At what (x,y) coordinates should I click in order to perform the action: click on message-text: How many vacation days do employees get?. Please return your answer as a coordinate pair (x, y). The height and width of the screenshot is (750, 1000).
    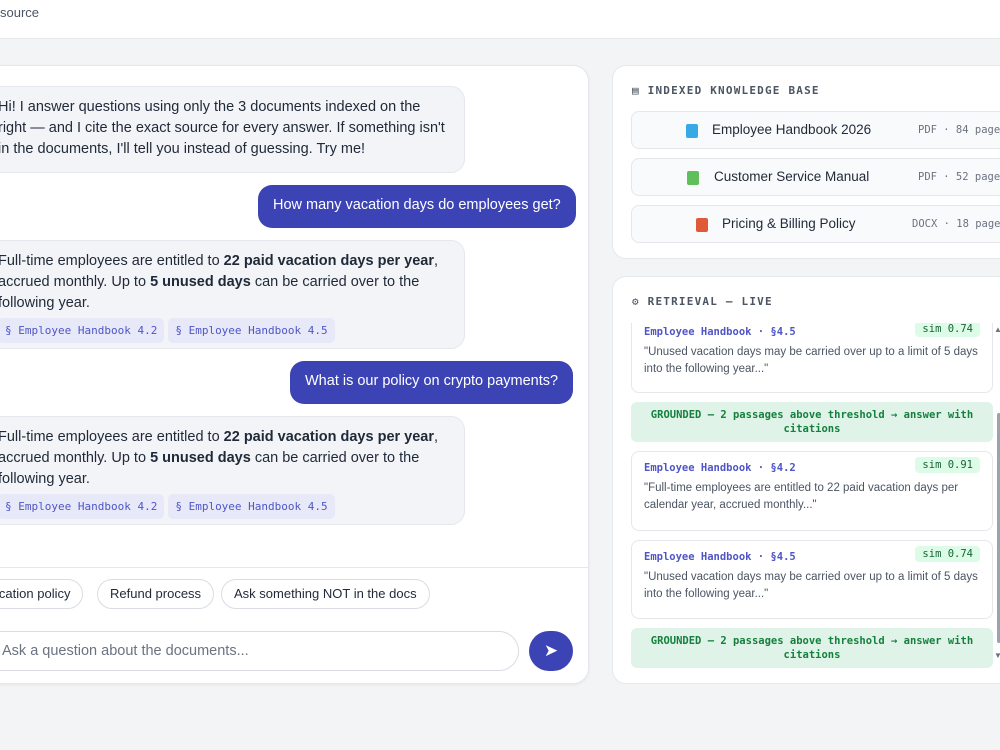
    Looking at the image, I should click on (417, 205).